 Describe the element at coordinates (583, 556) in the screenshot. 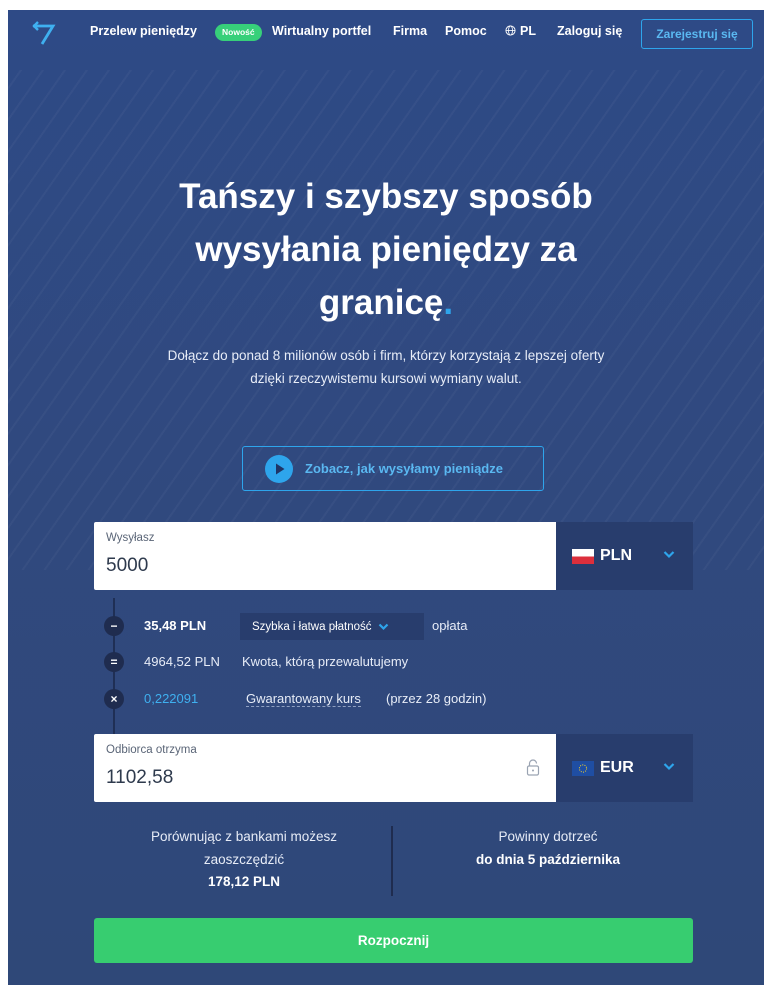

I see `poland-flag-icon` at that location.